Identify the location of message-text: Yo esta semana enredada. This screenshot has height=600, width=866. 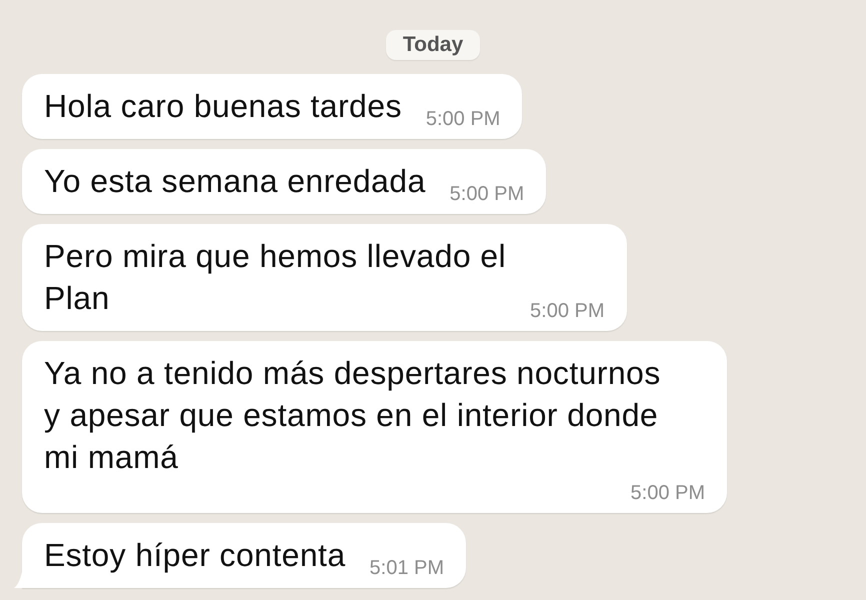
(235, 181).